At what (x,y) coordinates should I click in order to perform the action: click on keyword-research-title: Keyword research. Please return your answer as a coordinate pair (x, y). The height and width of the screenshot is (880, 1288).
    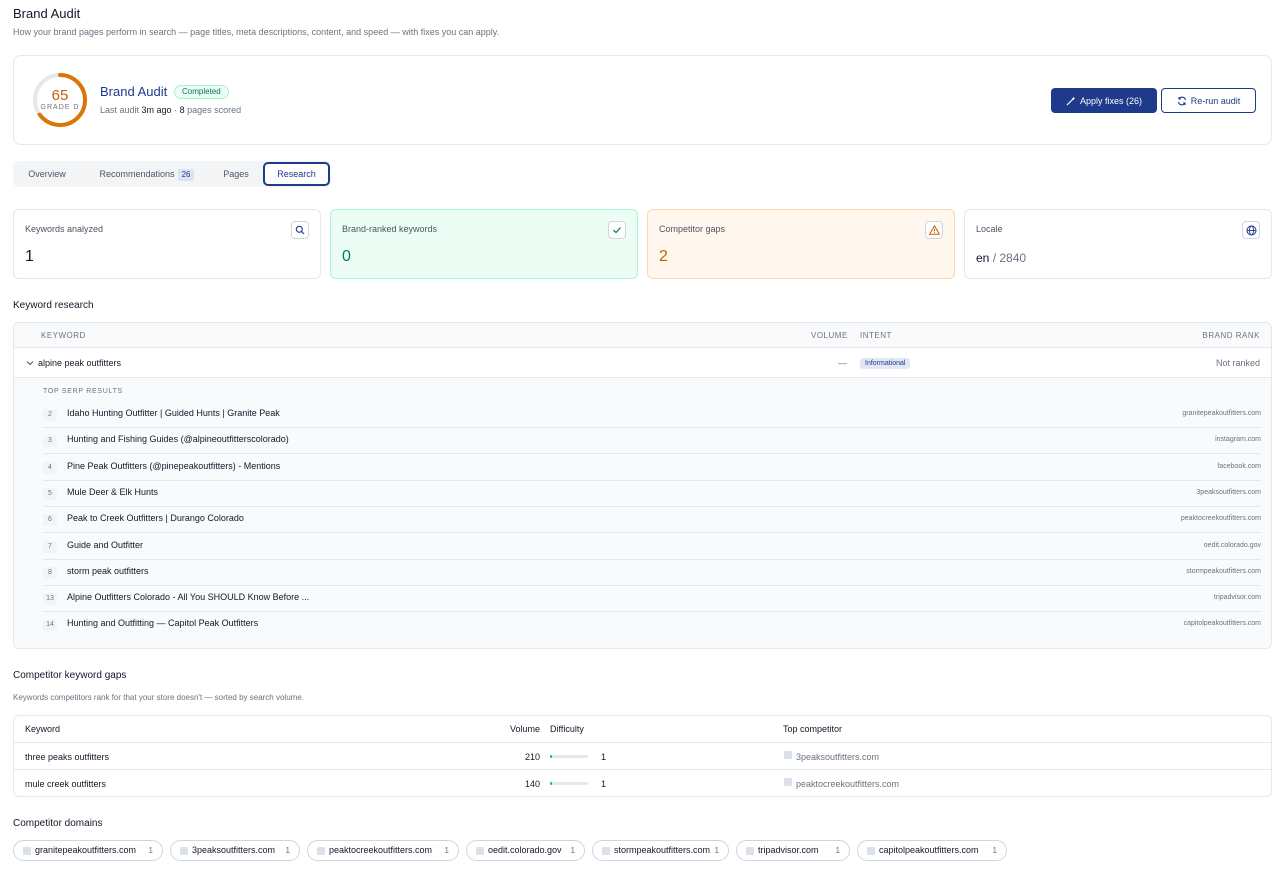
    Looking at the image, I should click on (53, 305).